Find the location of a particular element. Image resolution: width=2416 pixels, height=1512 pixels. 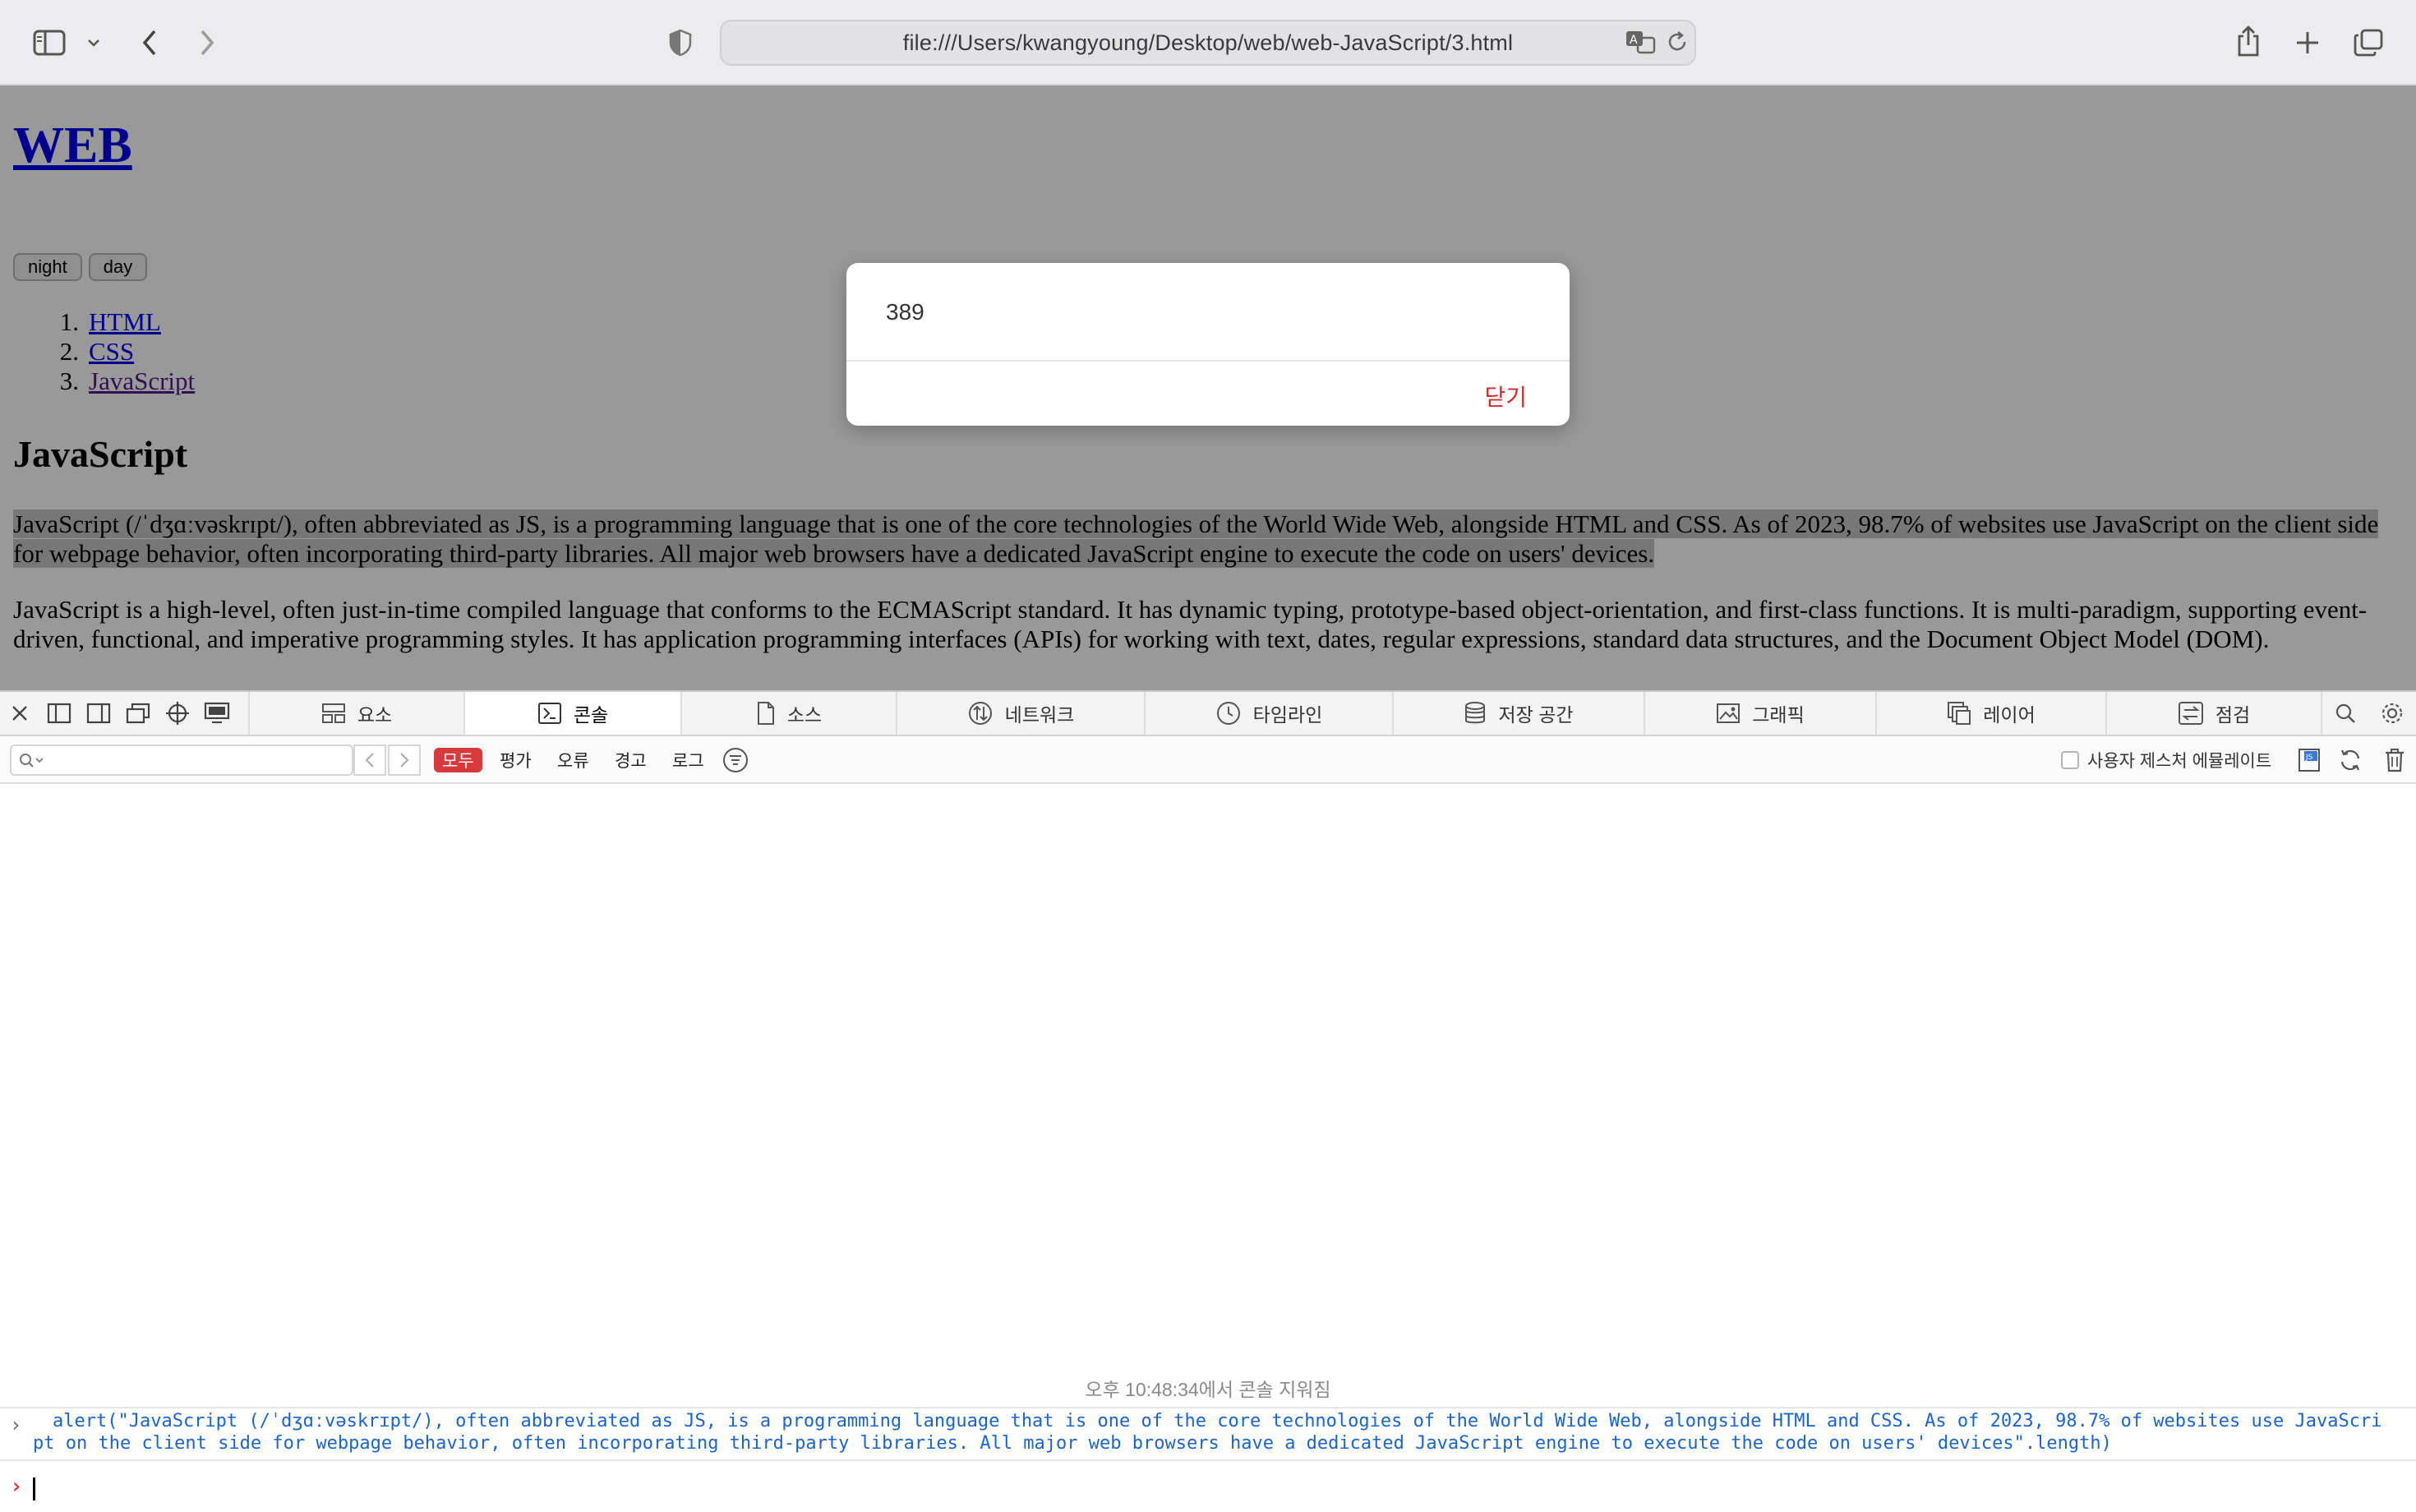

console-filter-bar: 모두 평가 오류 경고 로그 사용자 제스처 에뮬레이트 JS is located at coordinates (1208, 760).